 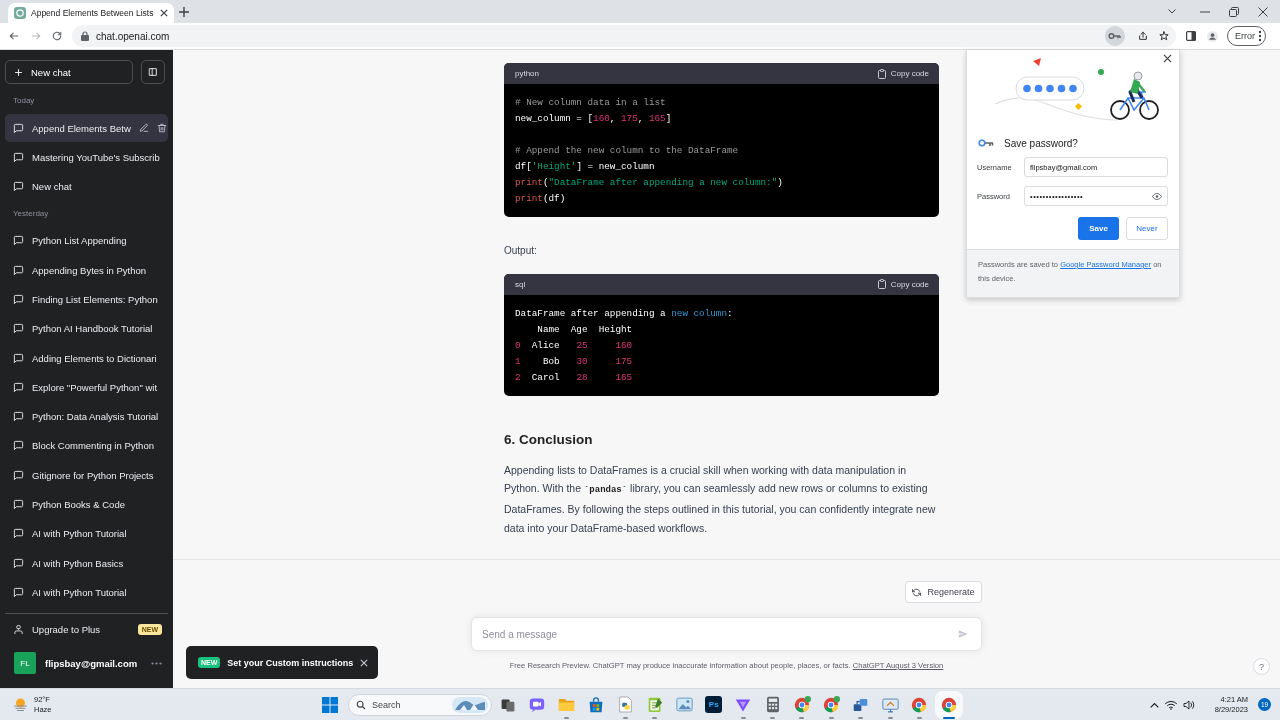 I want to click on monitor-icon, so click(x=890, y=704).